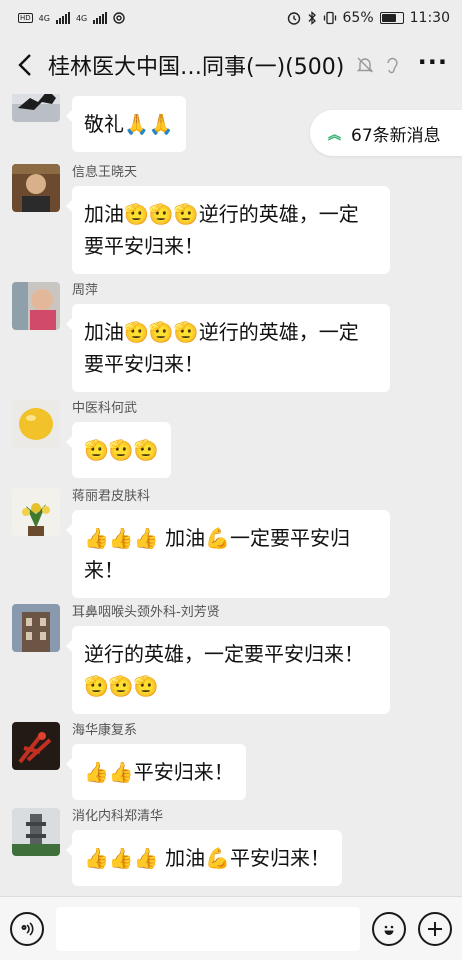 The height and width of the screenshot is (960, 462). What do you see at coordinates (44, 18) in the screenshot?
I see `network-label-1: 4G` at bounding box center [44, 18].